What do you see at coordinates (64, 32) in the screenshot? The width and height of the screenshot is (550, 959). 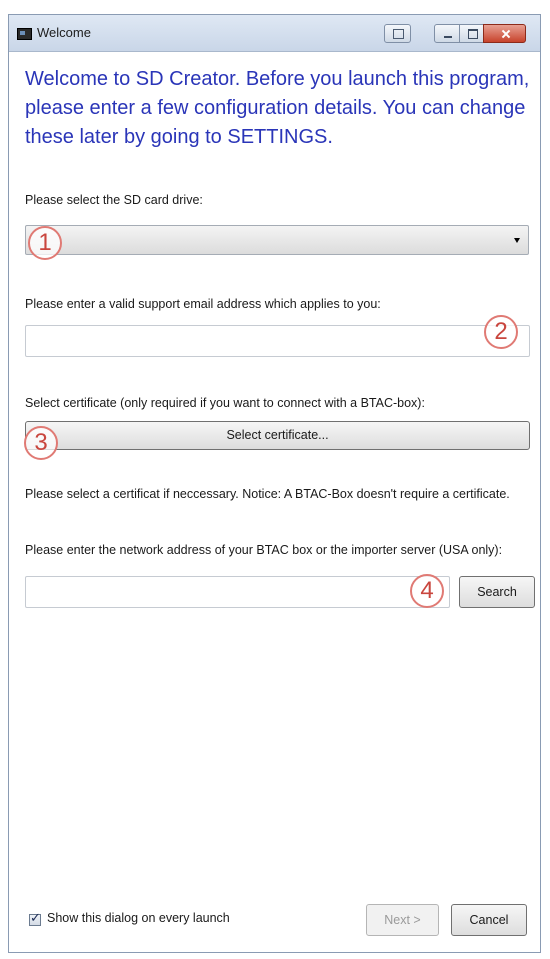 I see `window-title: Welcome` at bounding box center [64, 32].